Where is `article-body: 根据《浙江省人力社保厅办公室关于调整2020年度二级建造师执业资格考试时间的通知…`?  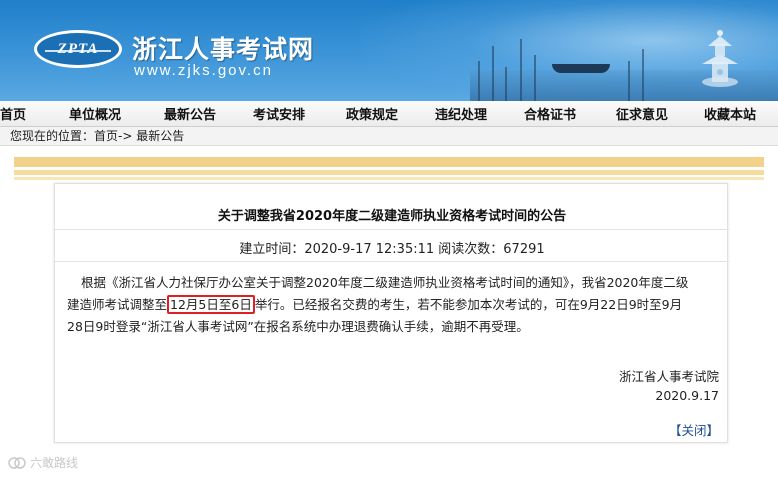 article-body: 根据《浙江省人力社保厅办公室关于调整2020年度二级建造师执业资格考试时间的通知… is located at coordinates (395, 305).